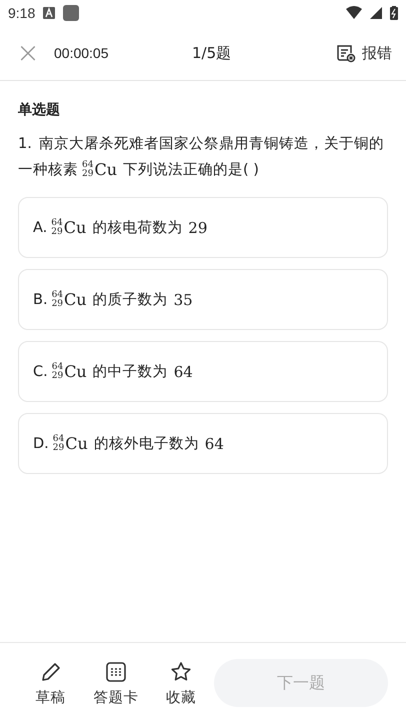  I want to click on toolbar-button: 收藏, so click(181, 683).